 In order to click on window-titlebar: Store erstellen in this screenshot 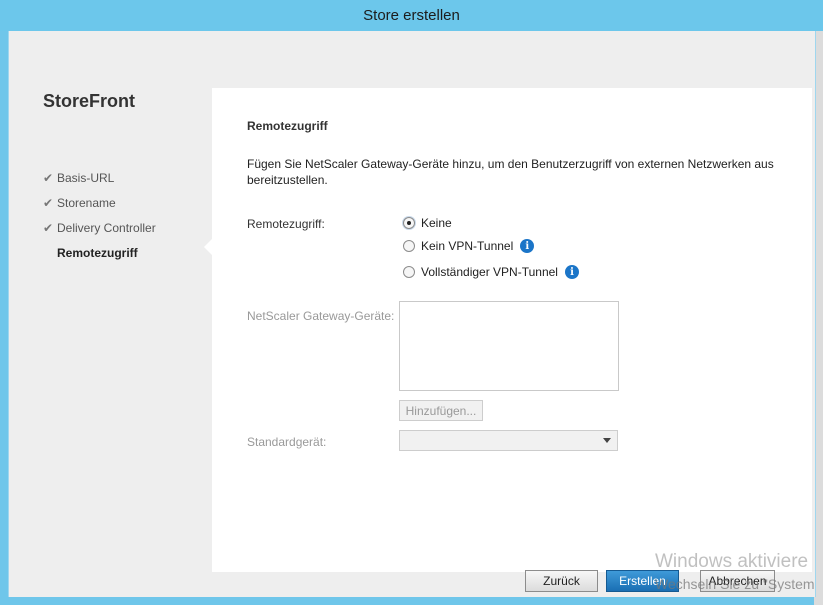, I will do `click(411, 15)`.